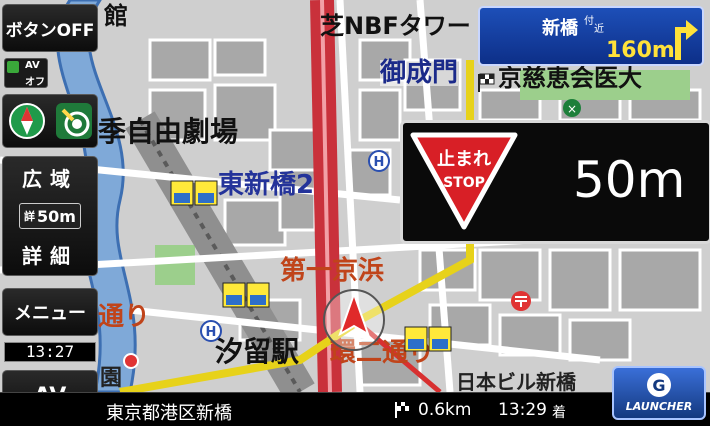  What do you see at coordinates (659, 406) in the screenshot?
I see `launcher-label: LAUNCHER` at bounding box center [659, 406].